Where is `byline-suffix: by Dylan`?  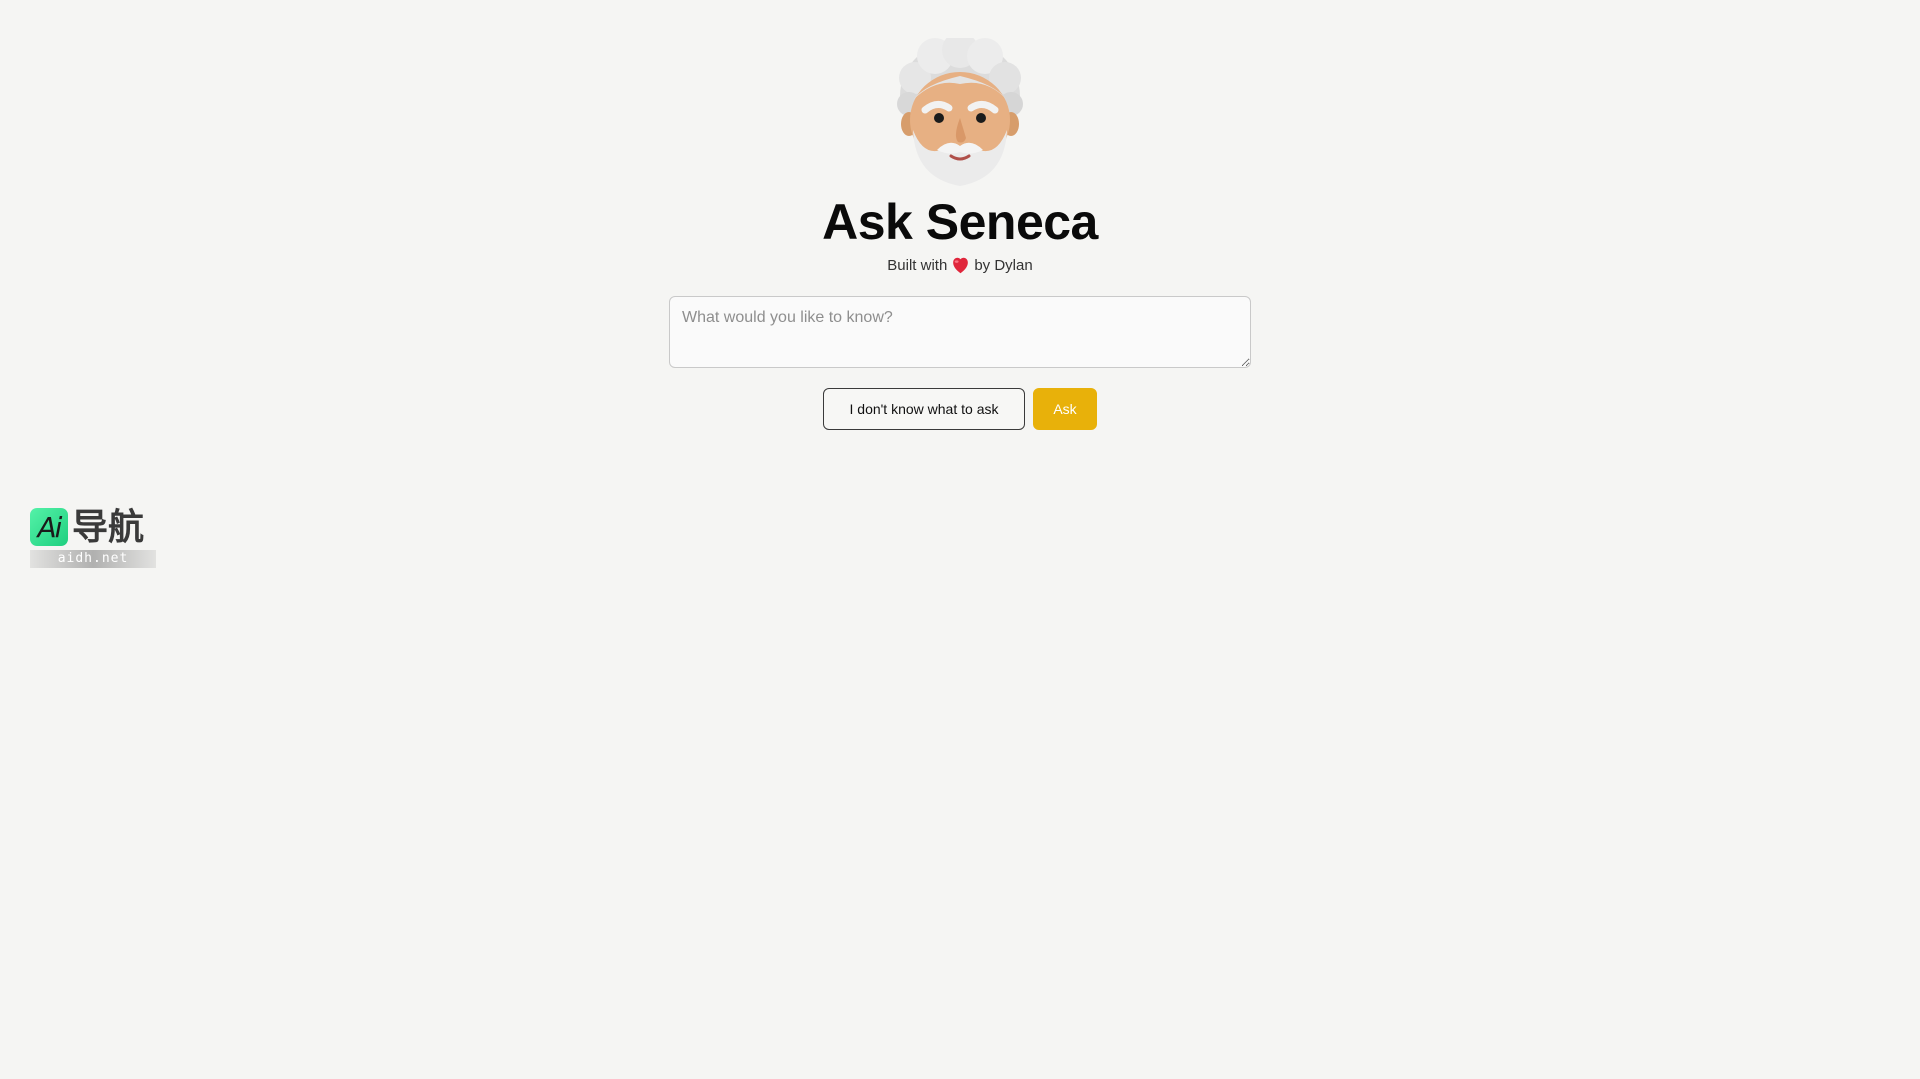
byline-suffix: by Dylan is located at coordinates (1003, 265).